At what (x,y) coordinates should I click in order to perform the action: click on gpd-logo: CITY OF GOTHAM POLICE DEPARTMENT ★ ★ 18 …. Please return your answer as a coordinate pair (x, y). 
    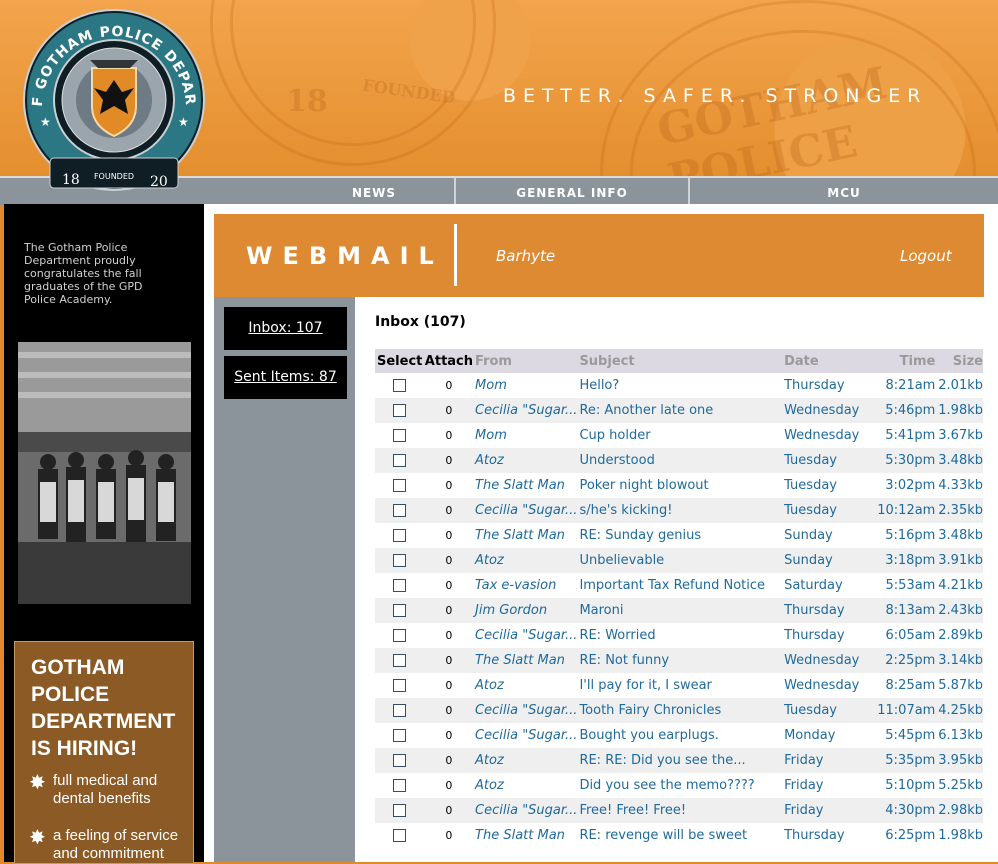
    Looking at the image, I should click on (114, 100).